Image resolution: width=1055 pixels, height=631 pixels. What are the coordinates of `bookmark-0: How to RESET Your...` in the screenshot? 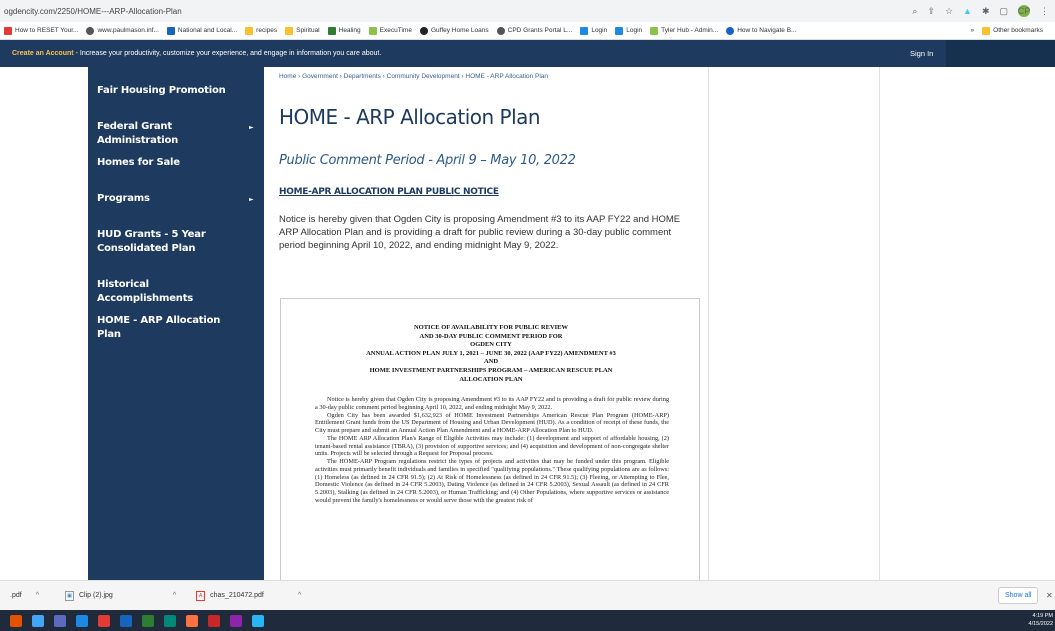 It's located at (41, 30).